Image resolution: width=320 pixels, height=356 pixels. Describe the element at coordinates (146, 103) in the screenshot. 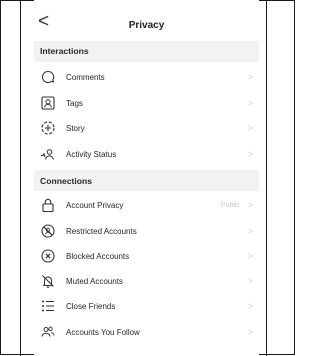

I see `row-tags: Tags >` at that location.